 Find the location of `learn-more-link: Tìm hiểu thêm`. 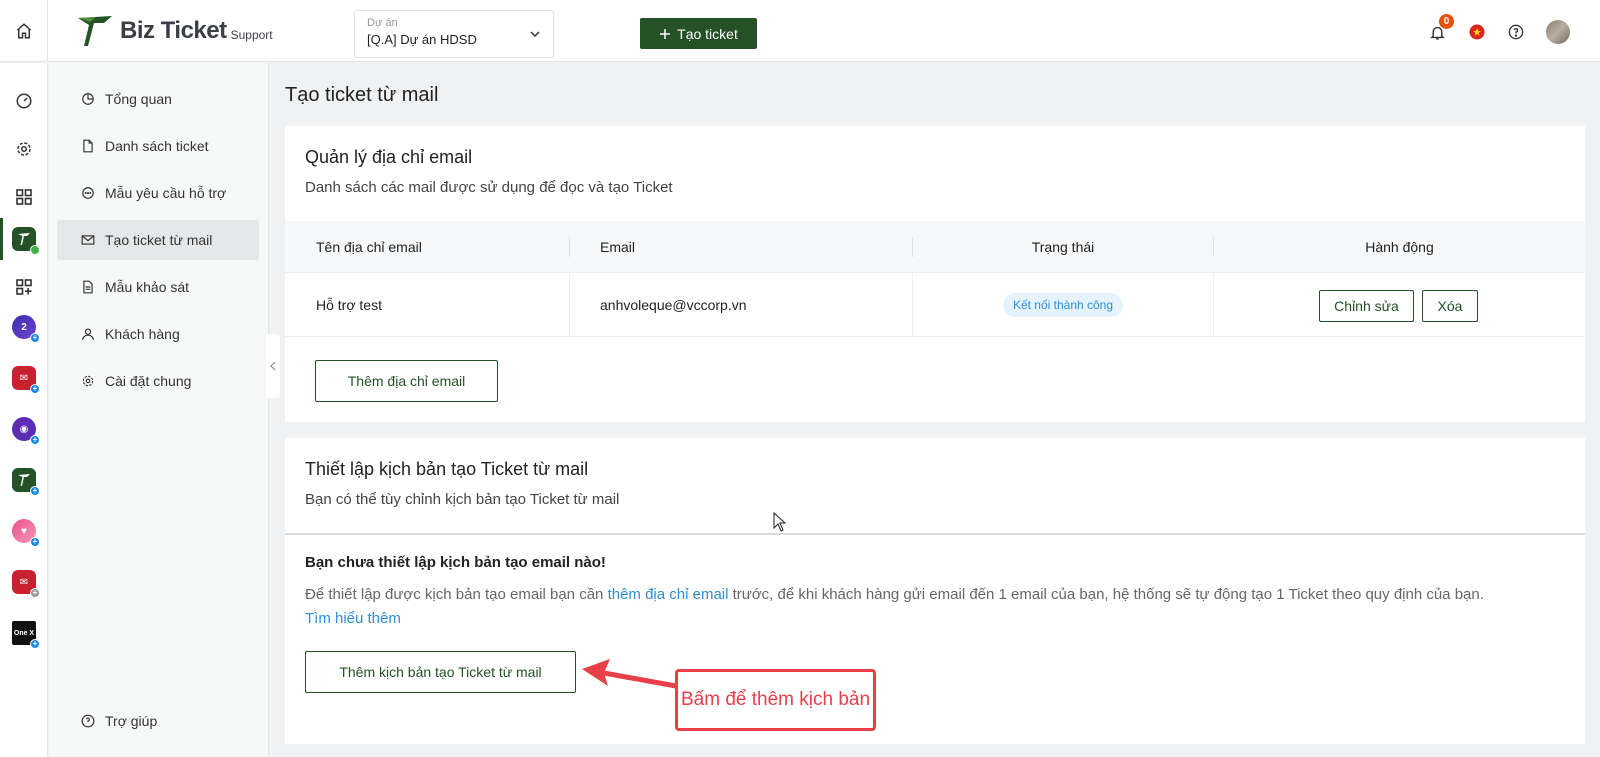

learn-more-link: Tìm hiểu thêm is located at coordinates (353, 618).